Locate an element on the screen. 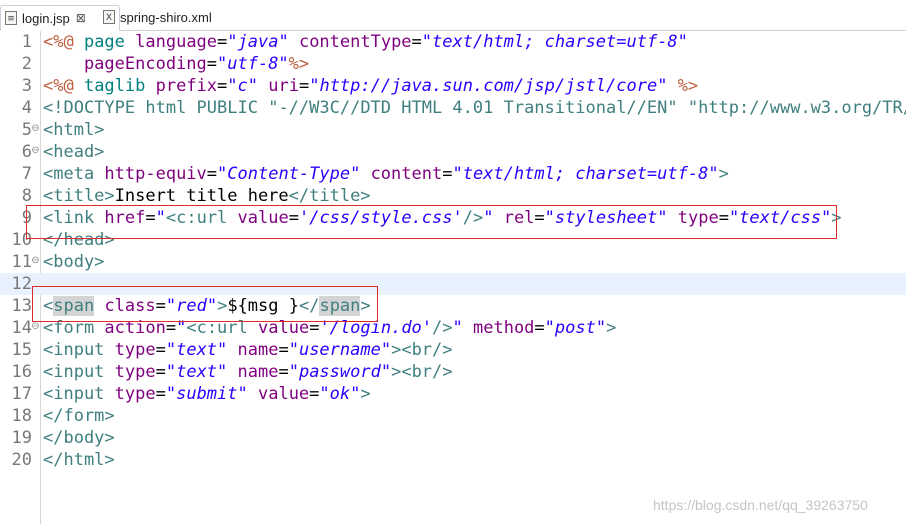 This screenshot has height=524, width=906. line-number: 17 is located at coordinates (21, 394).